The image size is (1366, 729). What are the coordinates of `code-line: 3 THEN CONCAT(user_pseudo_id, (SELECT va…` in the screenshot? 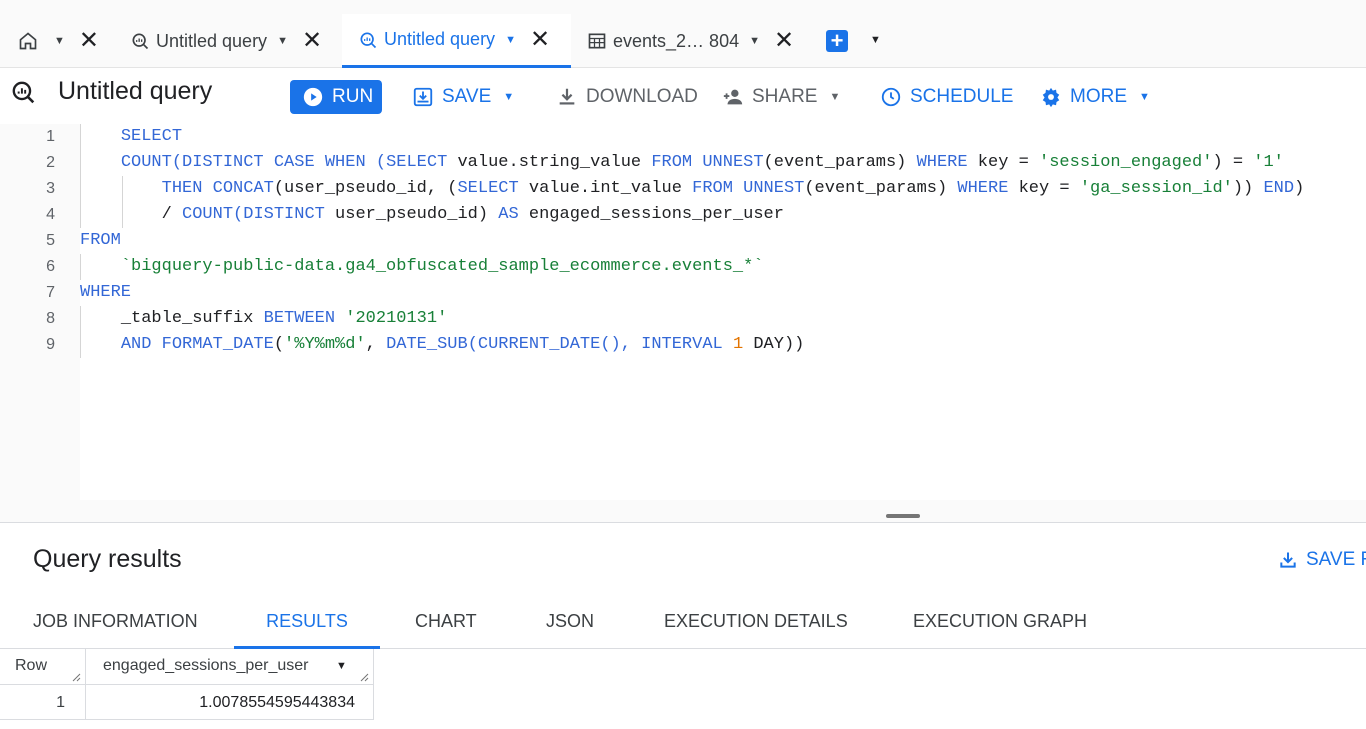 It's located at (683, 189).